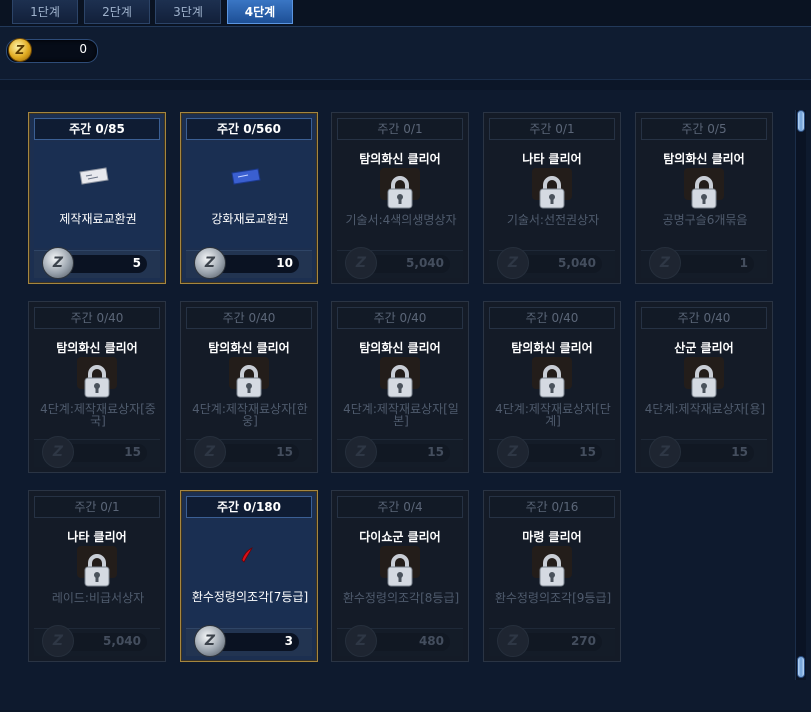  Describe the element at coordinates (704, 348) in the screenshot. I see `unlock-condition: 산군 클리어` at that location.